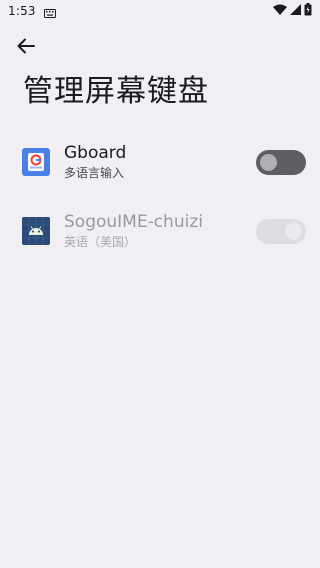  I want to click on keyboard-languages: 多语言输入, so click(94, 173).